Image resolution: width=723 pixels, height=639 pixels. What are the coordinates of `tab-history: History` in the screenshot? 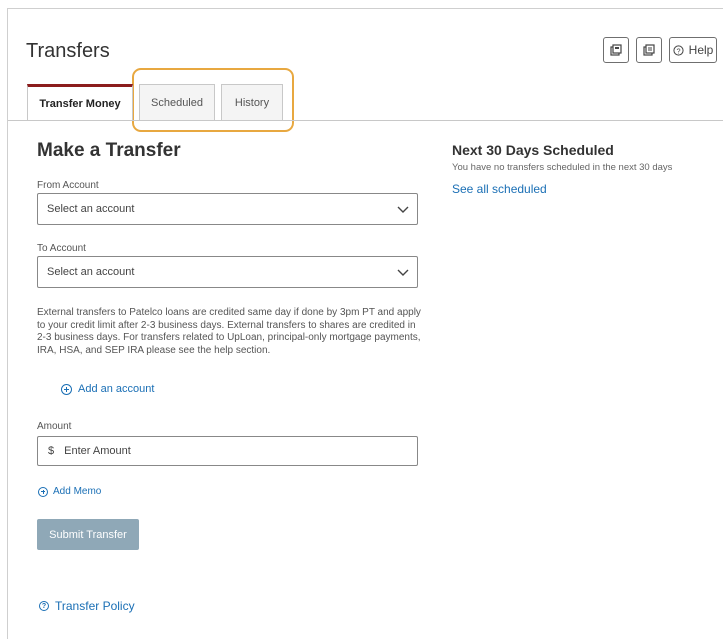 It's located at (252, 102).